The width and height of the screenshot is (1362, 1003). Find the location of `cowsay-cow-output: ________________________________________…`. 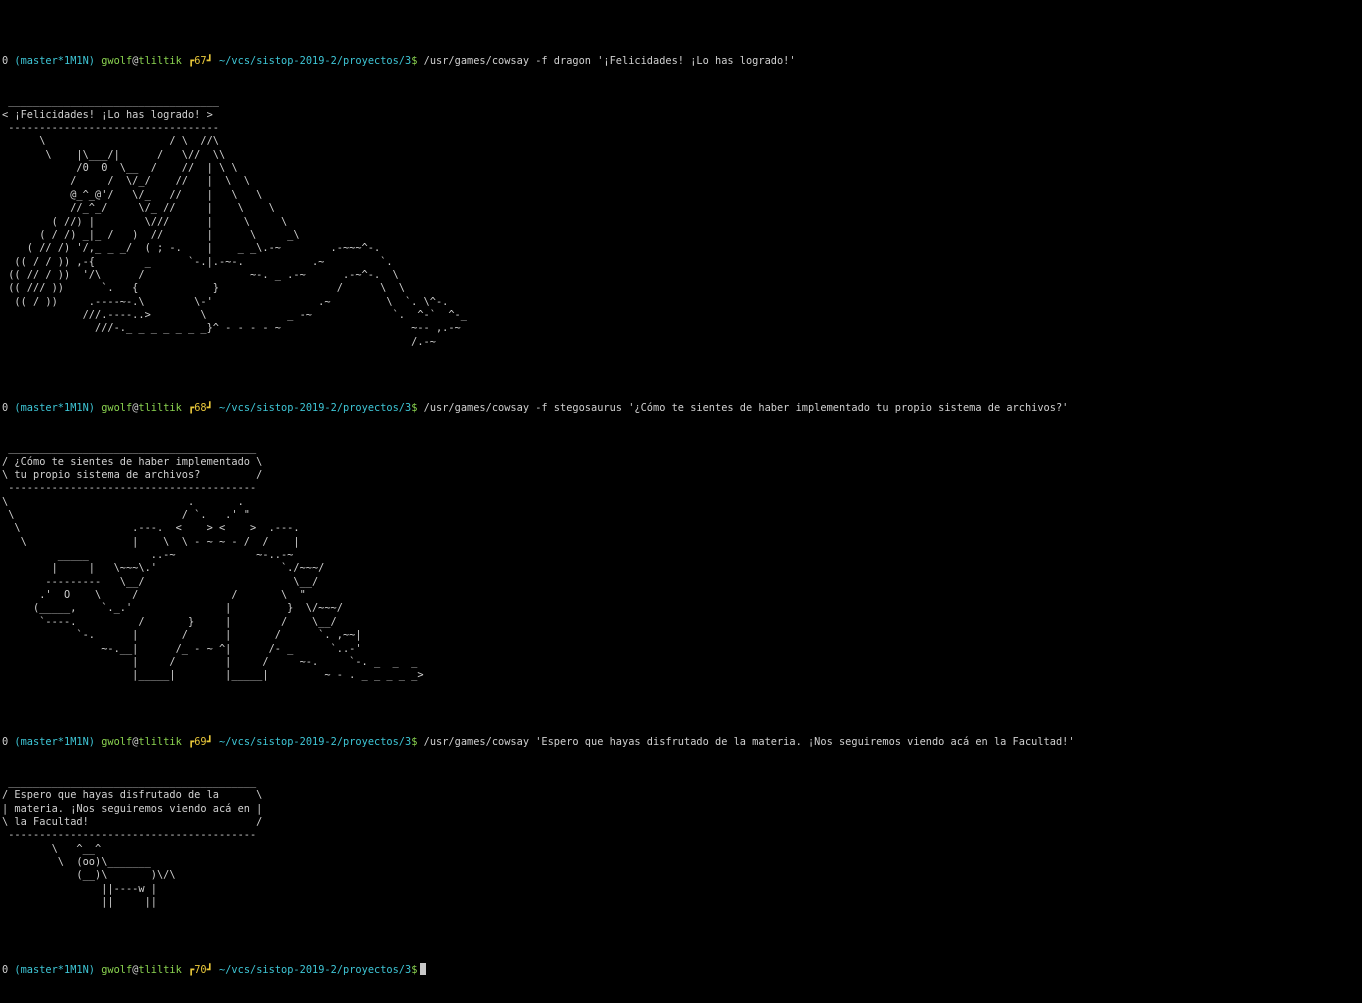

cowsay-cow-output: ________________________________________… is located at coordinates (132, 842).